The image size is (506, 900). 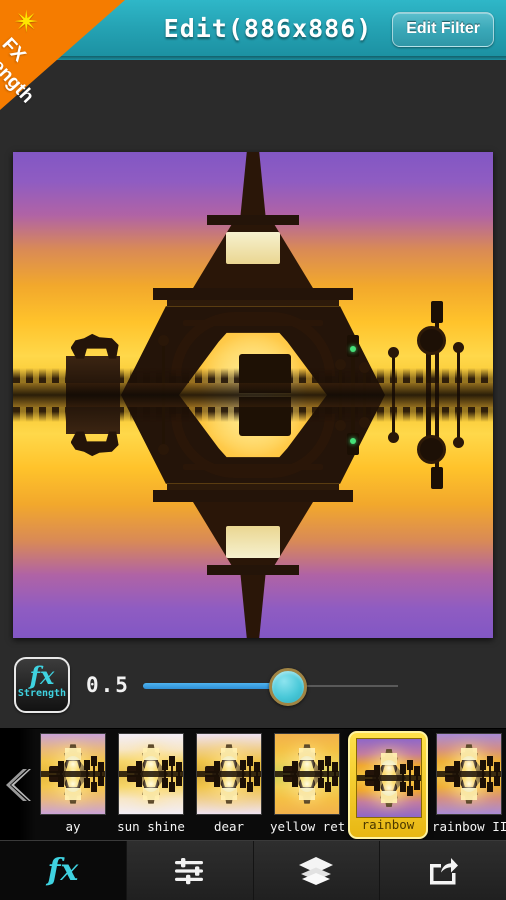 I want to click on nav-item-layers, so click(x=317, y=870).